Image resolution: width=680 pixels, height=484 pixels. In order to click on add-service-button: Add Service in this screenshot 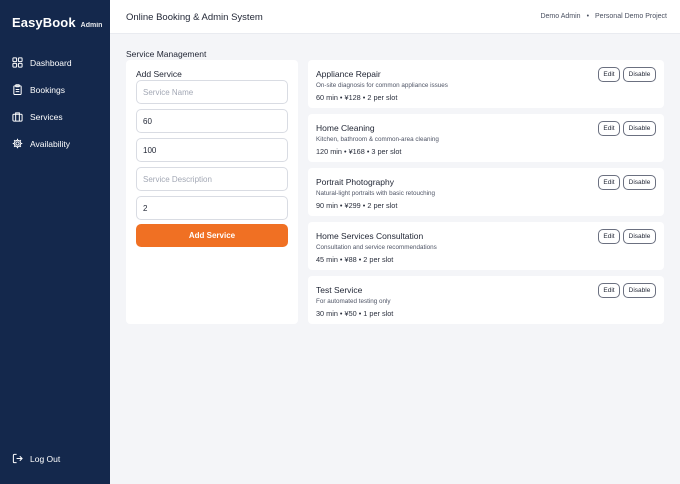, I will do `click(212, 235)`.